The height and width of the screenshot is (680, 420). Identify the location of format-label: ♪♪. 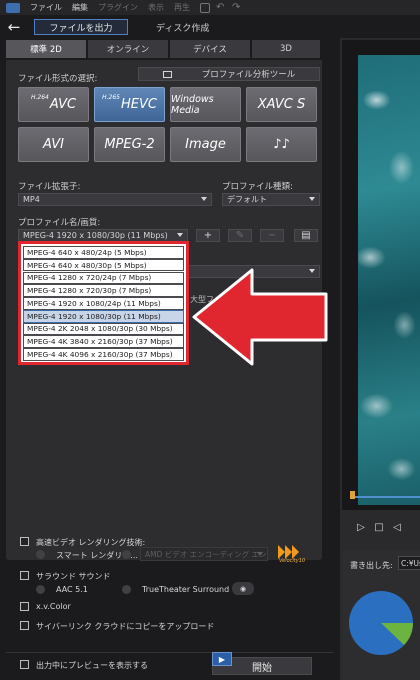
(281, 144).